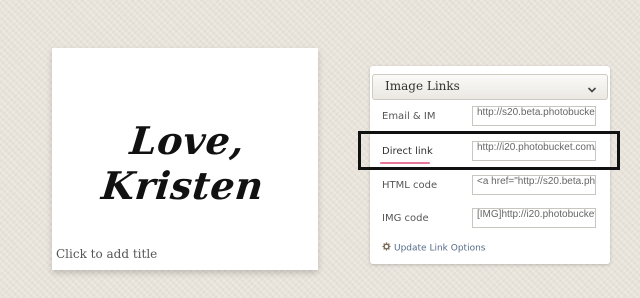 The image size is (640, 298). What do you see at coordinates (182, 163) in the screenshot?
I see `signature-image: Love, Kristen` at bounding box center [182, 163].